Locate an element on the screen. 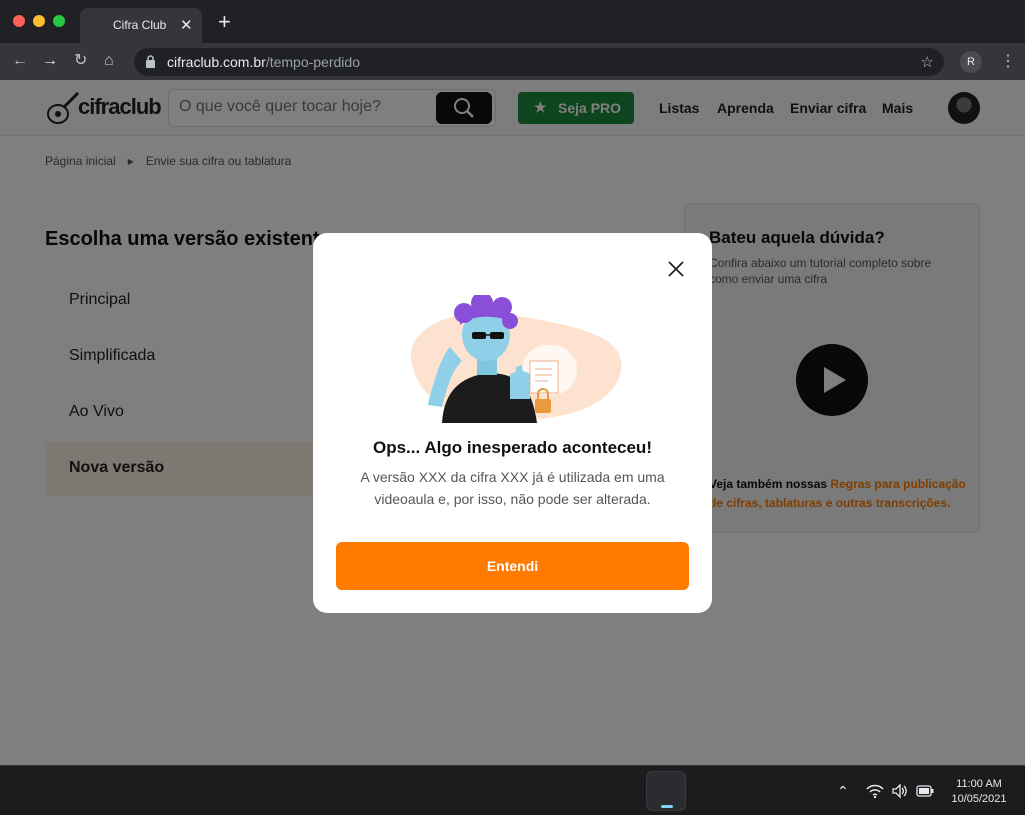 The width and height of the screenshot is (1025, 815). tab-title: Cifra Club is located at coordinates (140, 25).